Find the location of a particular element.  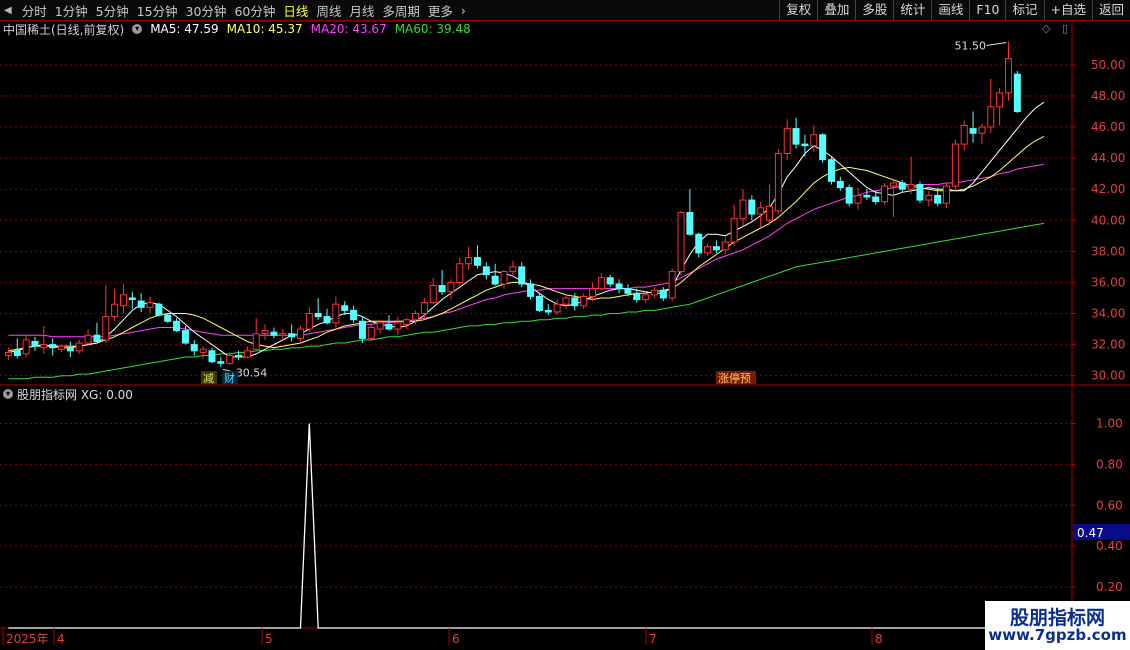

tab-weekly: 周线 is located at coordinates (328, 10).